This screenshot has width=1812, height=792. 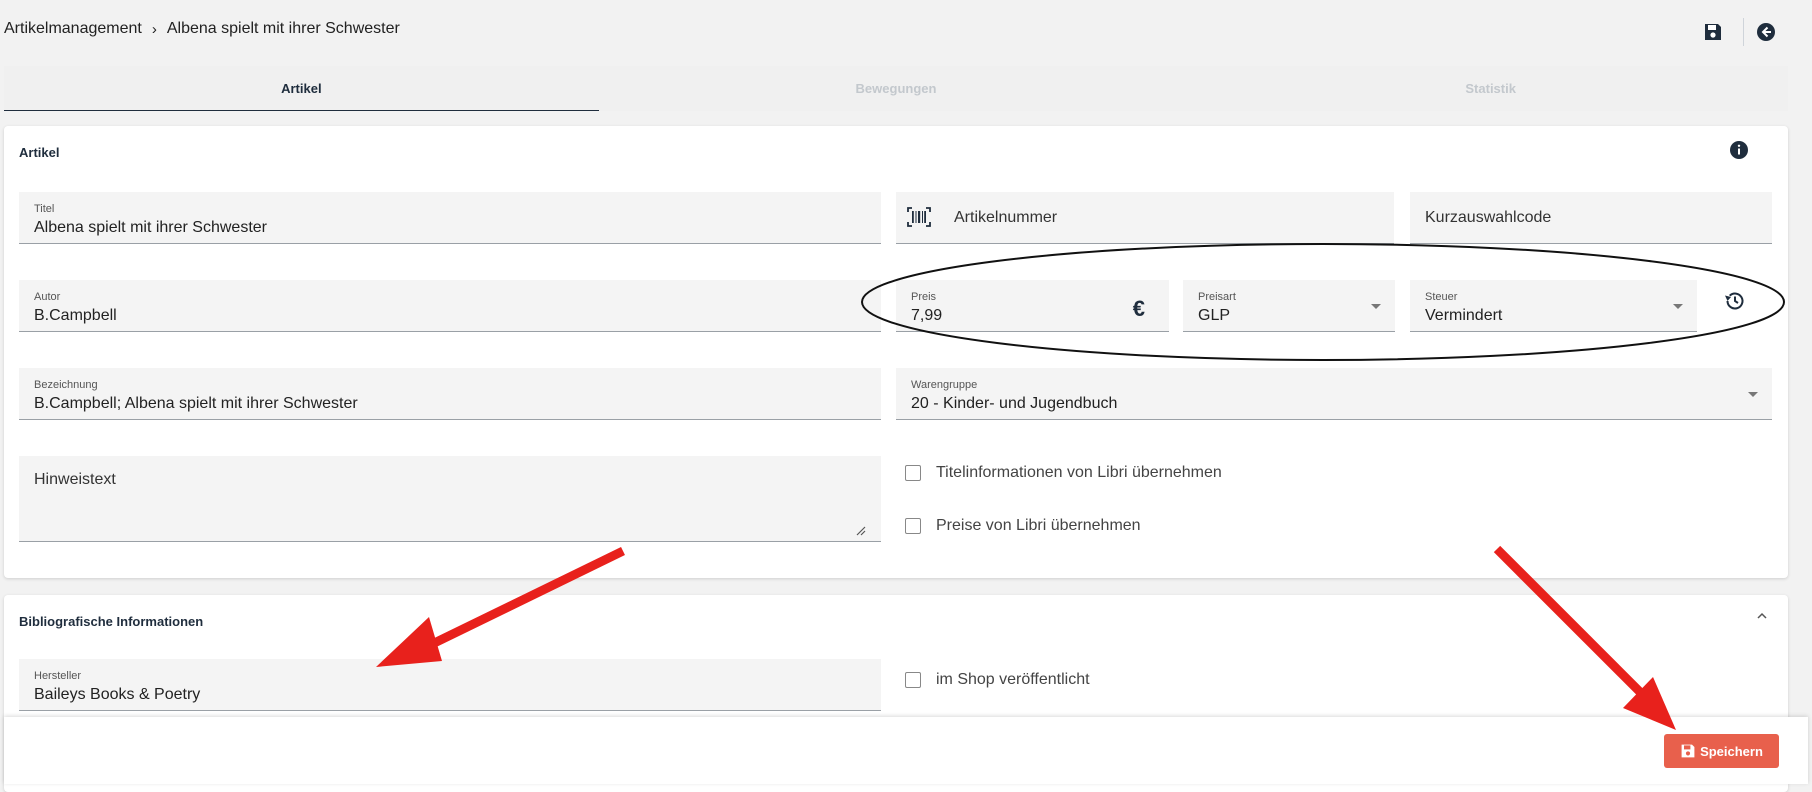 I want to click on preise-checkbox-row: Preise von Libri übernehmen, so click(x=1023, y=526).